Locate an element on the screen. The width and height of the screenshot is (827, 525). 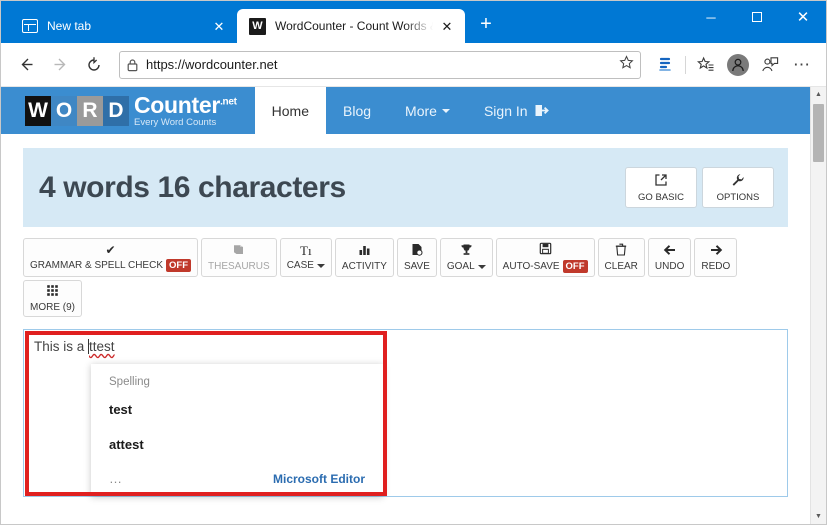
window-controls: ─ ✕ is located at coordinates (757, 17).